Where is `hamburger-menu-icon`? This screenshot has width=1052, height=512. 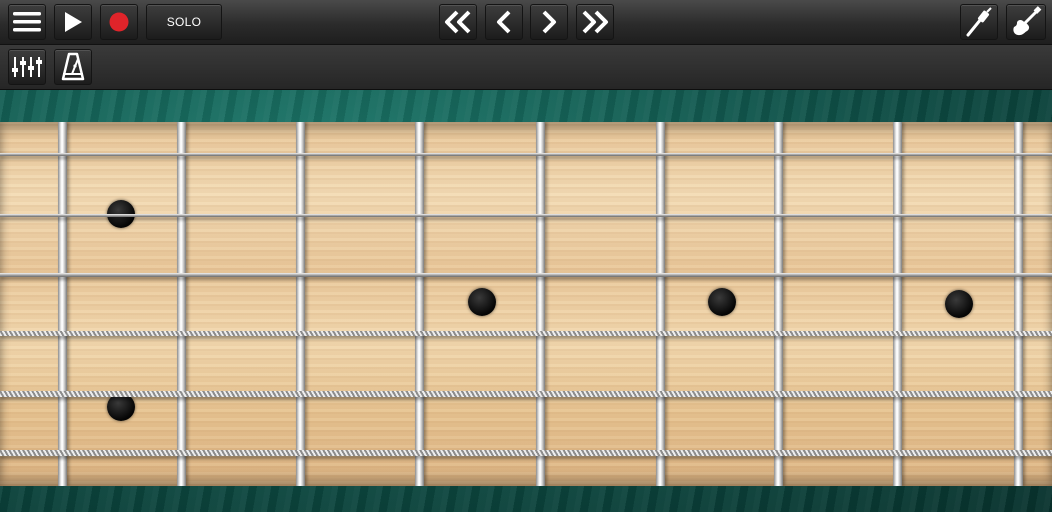 hamburger-menu-icon is located at coordinates (27, 22).